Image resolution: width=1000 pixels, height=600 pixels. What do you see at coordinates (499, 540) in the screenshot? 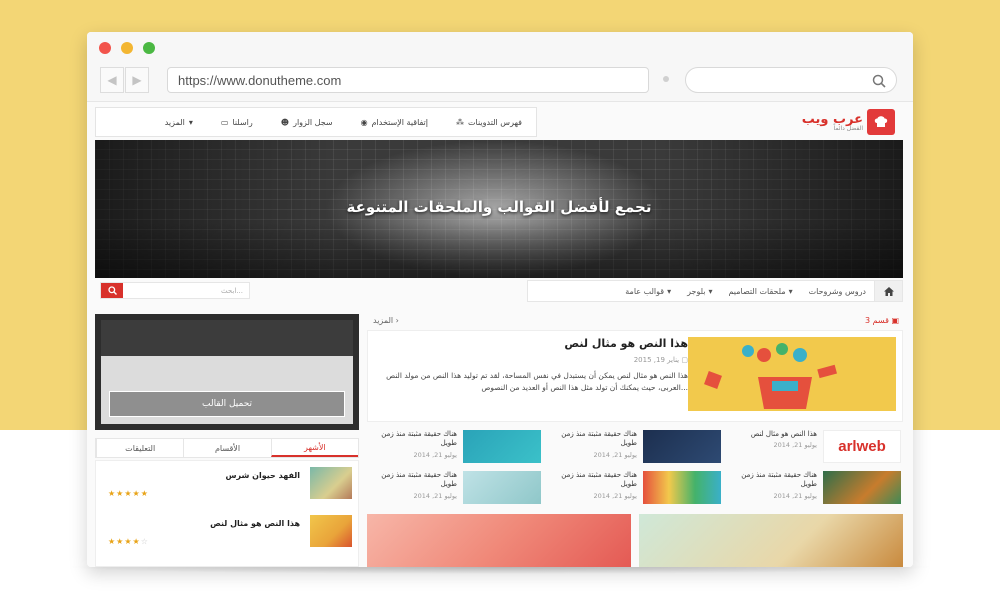
I see `post-image-birds` at bounding box center [499, 540].